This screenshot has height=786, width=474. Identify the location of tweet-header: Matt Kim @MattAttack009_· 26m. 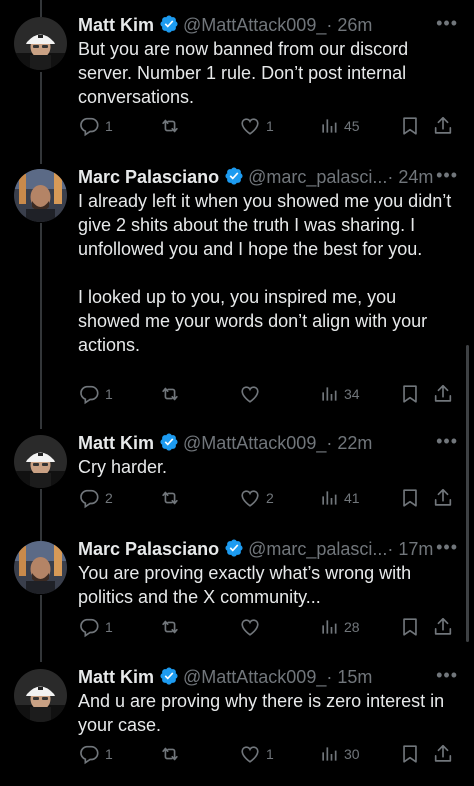
(225, 25).